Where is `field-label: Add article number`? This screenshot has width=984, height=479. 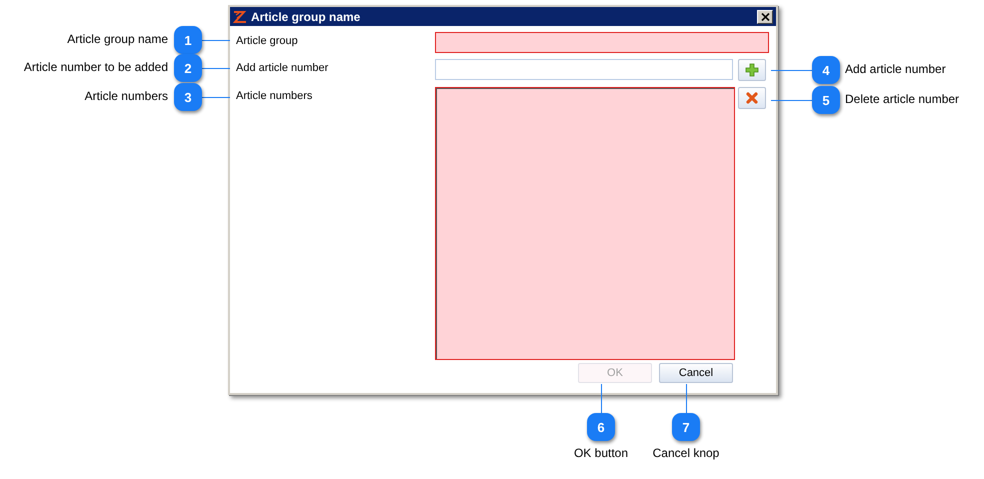
field-label: Add article number is located at coordinates (283, 68).